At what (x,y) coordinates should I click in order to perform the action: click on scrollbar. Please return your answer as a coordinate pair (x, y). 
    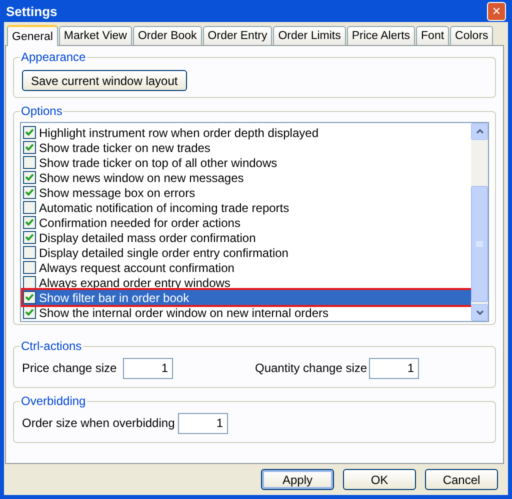
    Looking at the image, I should click on (479, 222).